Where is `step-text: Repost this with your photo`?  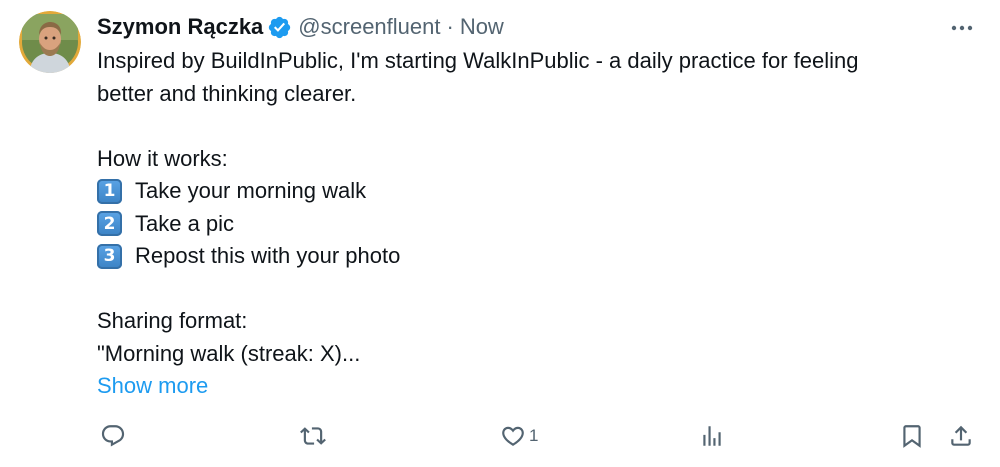
step-text: Repost this with your photo is located at coordinates (268, 255).